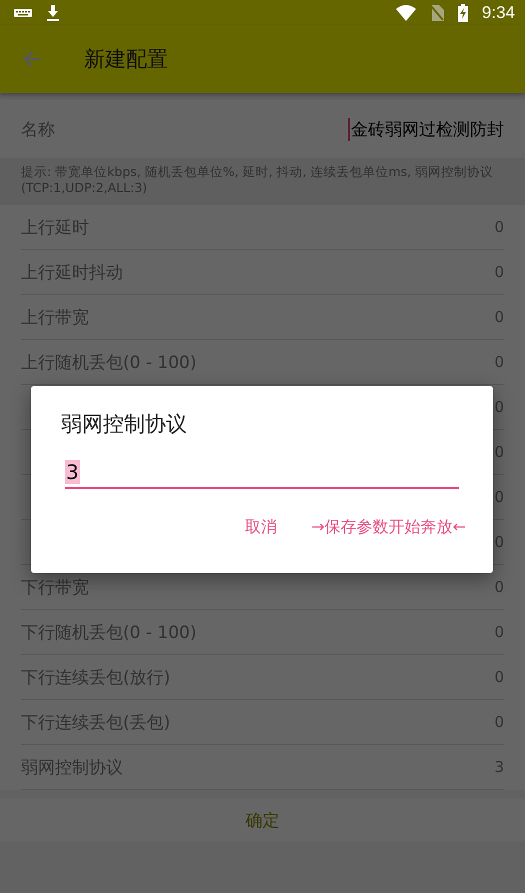 This screenshot has height=893, width=525. Describe the element at coordinates (23, 13) in the screenshot. I see `keyboard-icon` at that location.